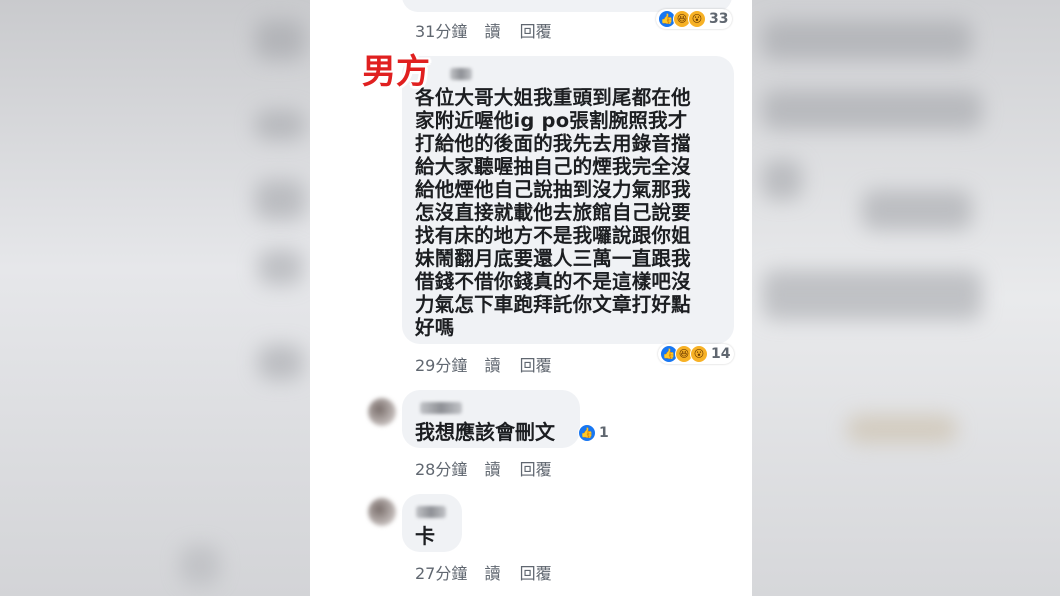 The height and width of the screenshot is (596, 1060). What do you see at coordinates (425, 536) in the screenshot?
I see `comment-text: 卡` at bounding box center [425, 536].